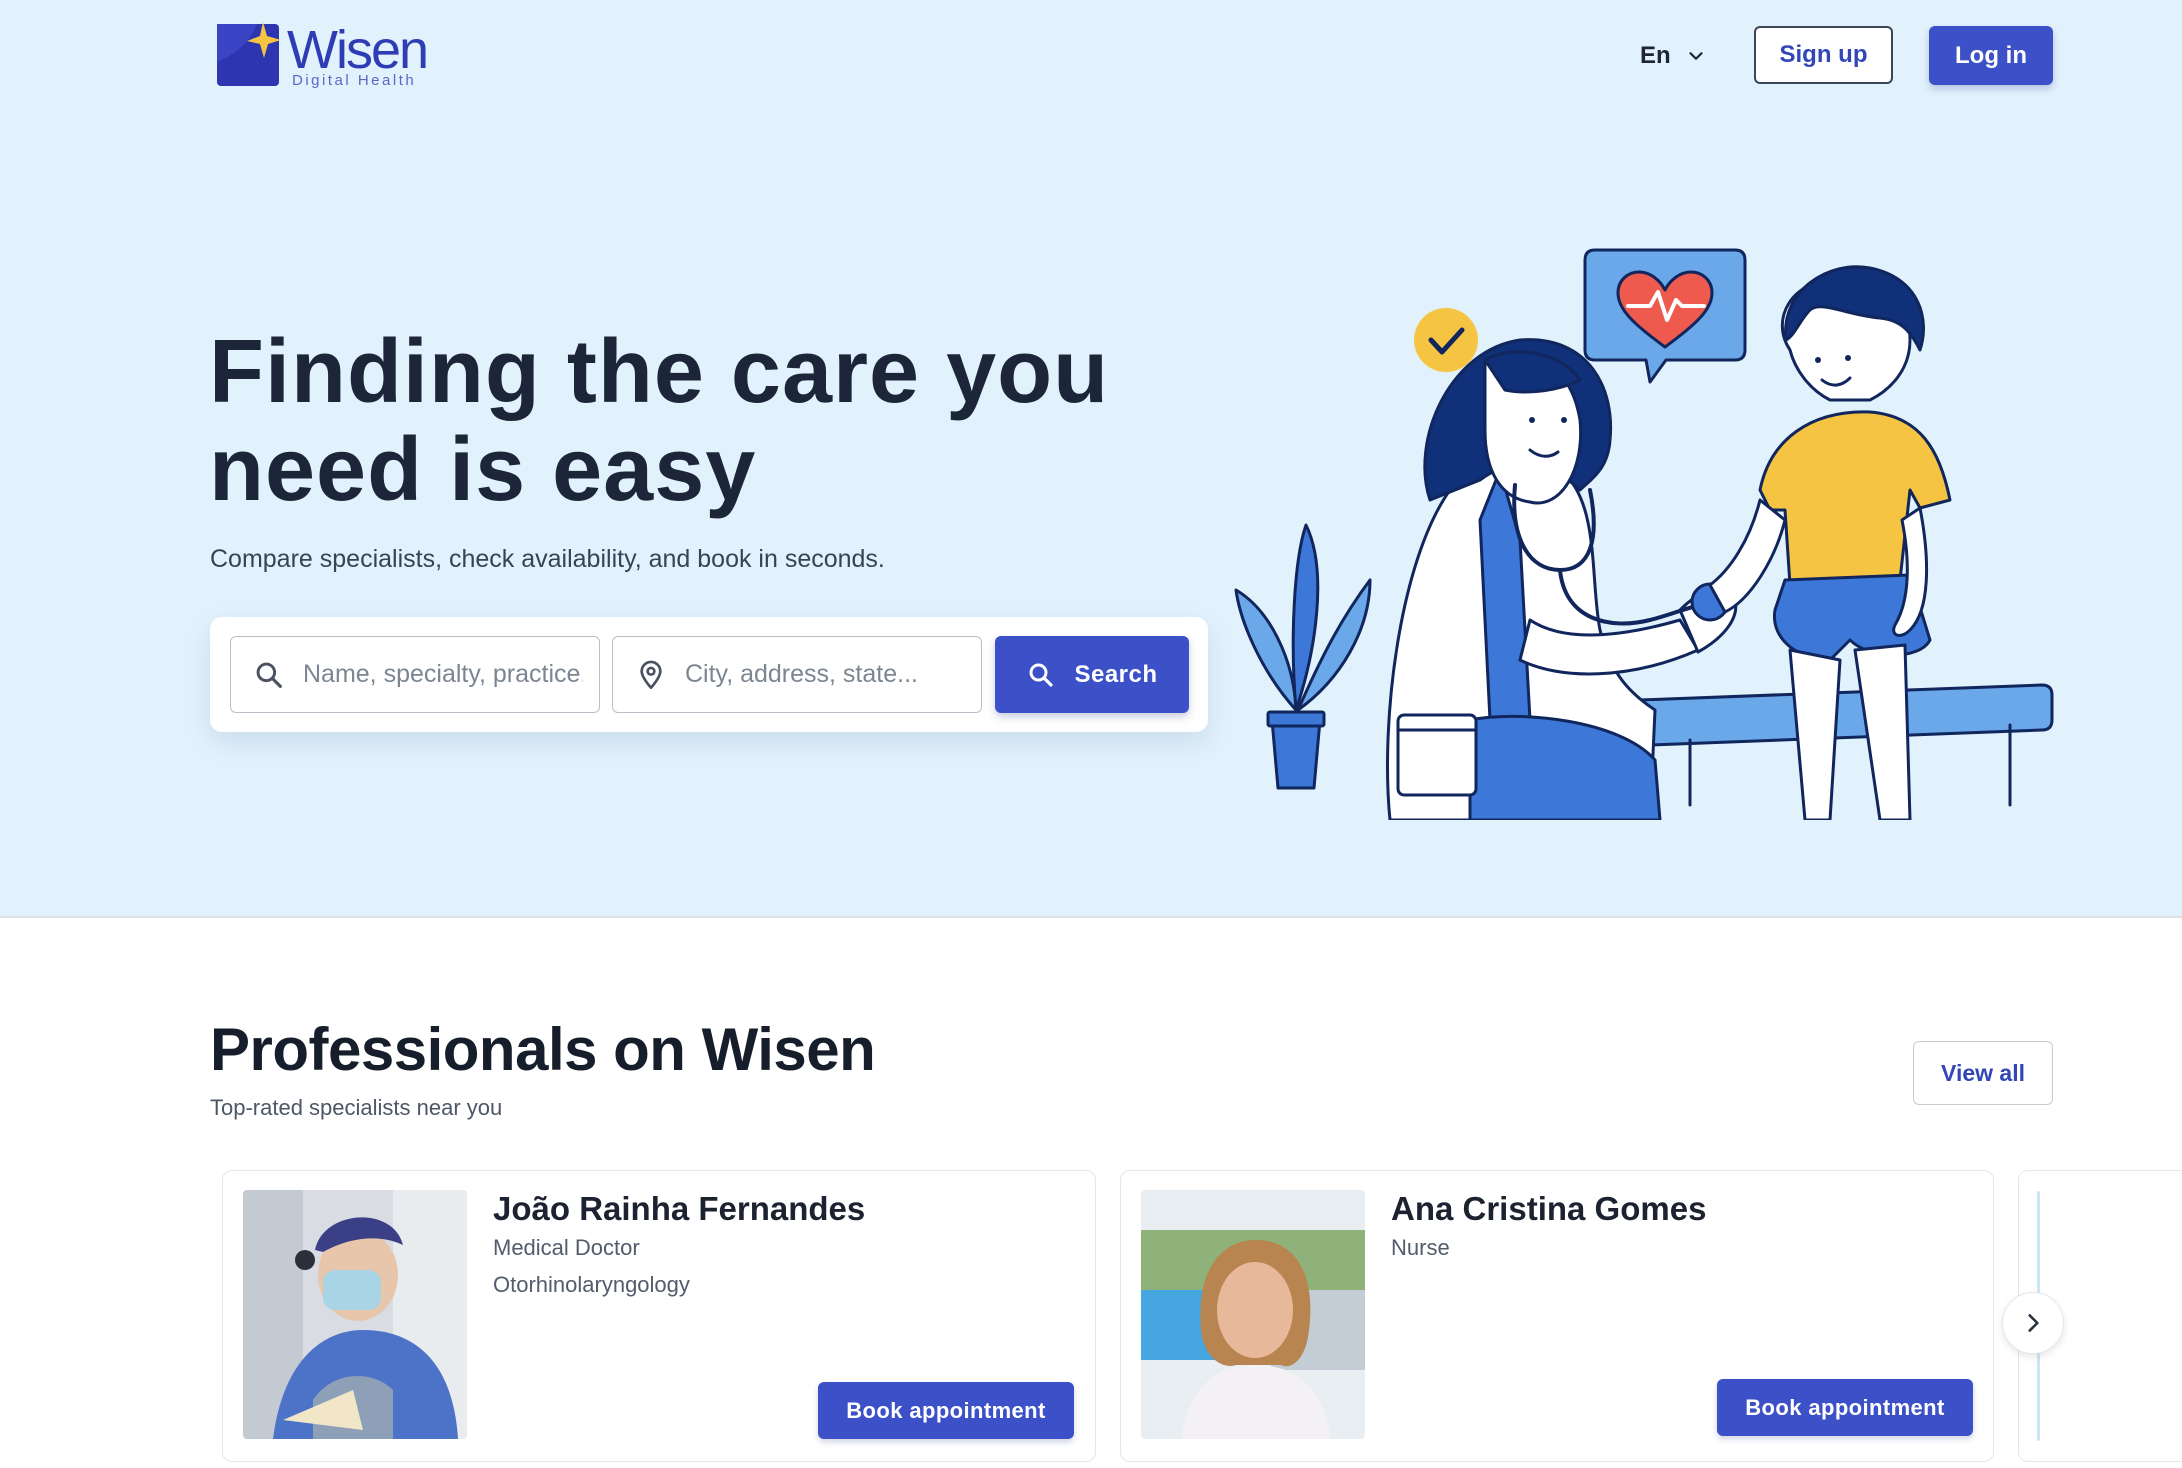 Image resolution: width=2182 pixels, height=1468 pixels. What do you see at coordinates (543, 1049) in the screenshot?
I see `professionals-title: Professionals on Wisen` at bounding box center [543, 1049].